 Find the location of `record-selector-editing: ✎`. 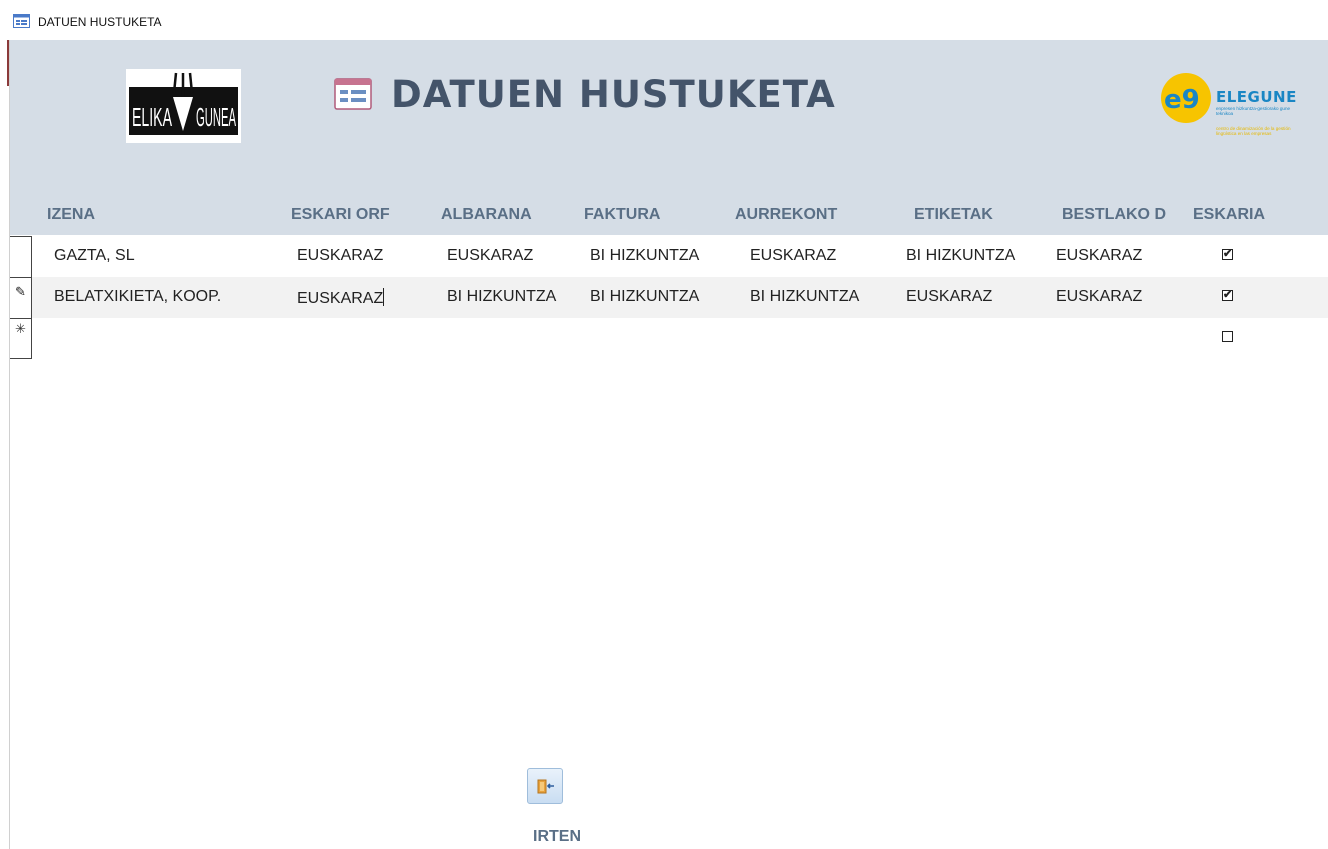

record-selector-editing: ✎ is located at coordinates (21, 297).